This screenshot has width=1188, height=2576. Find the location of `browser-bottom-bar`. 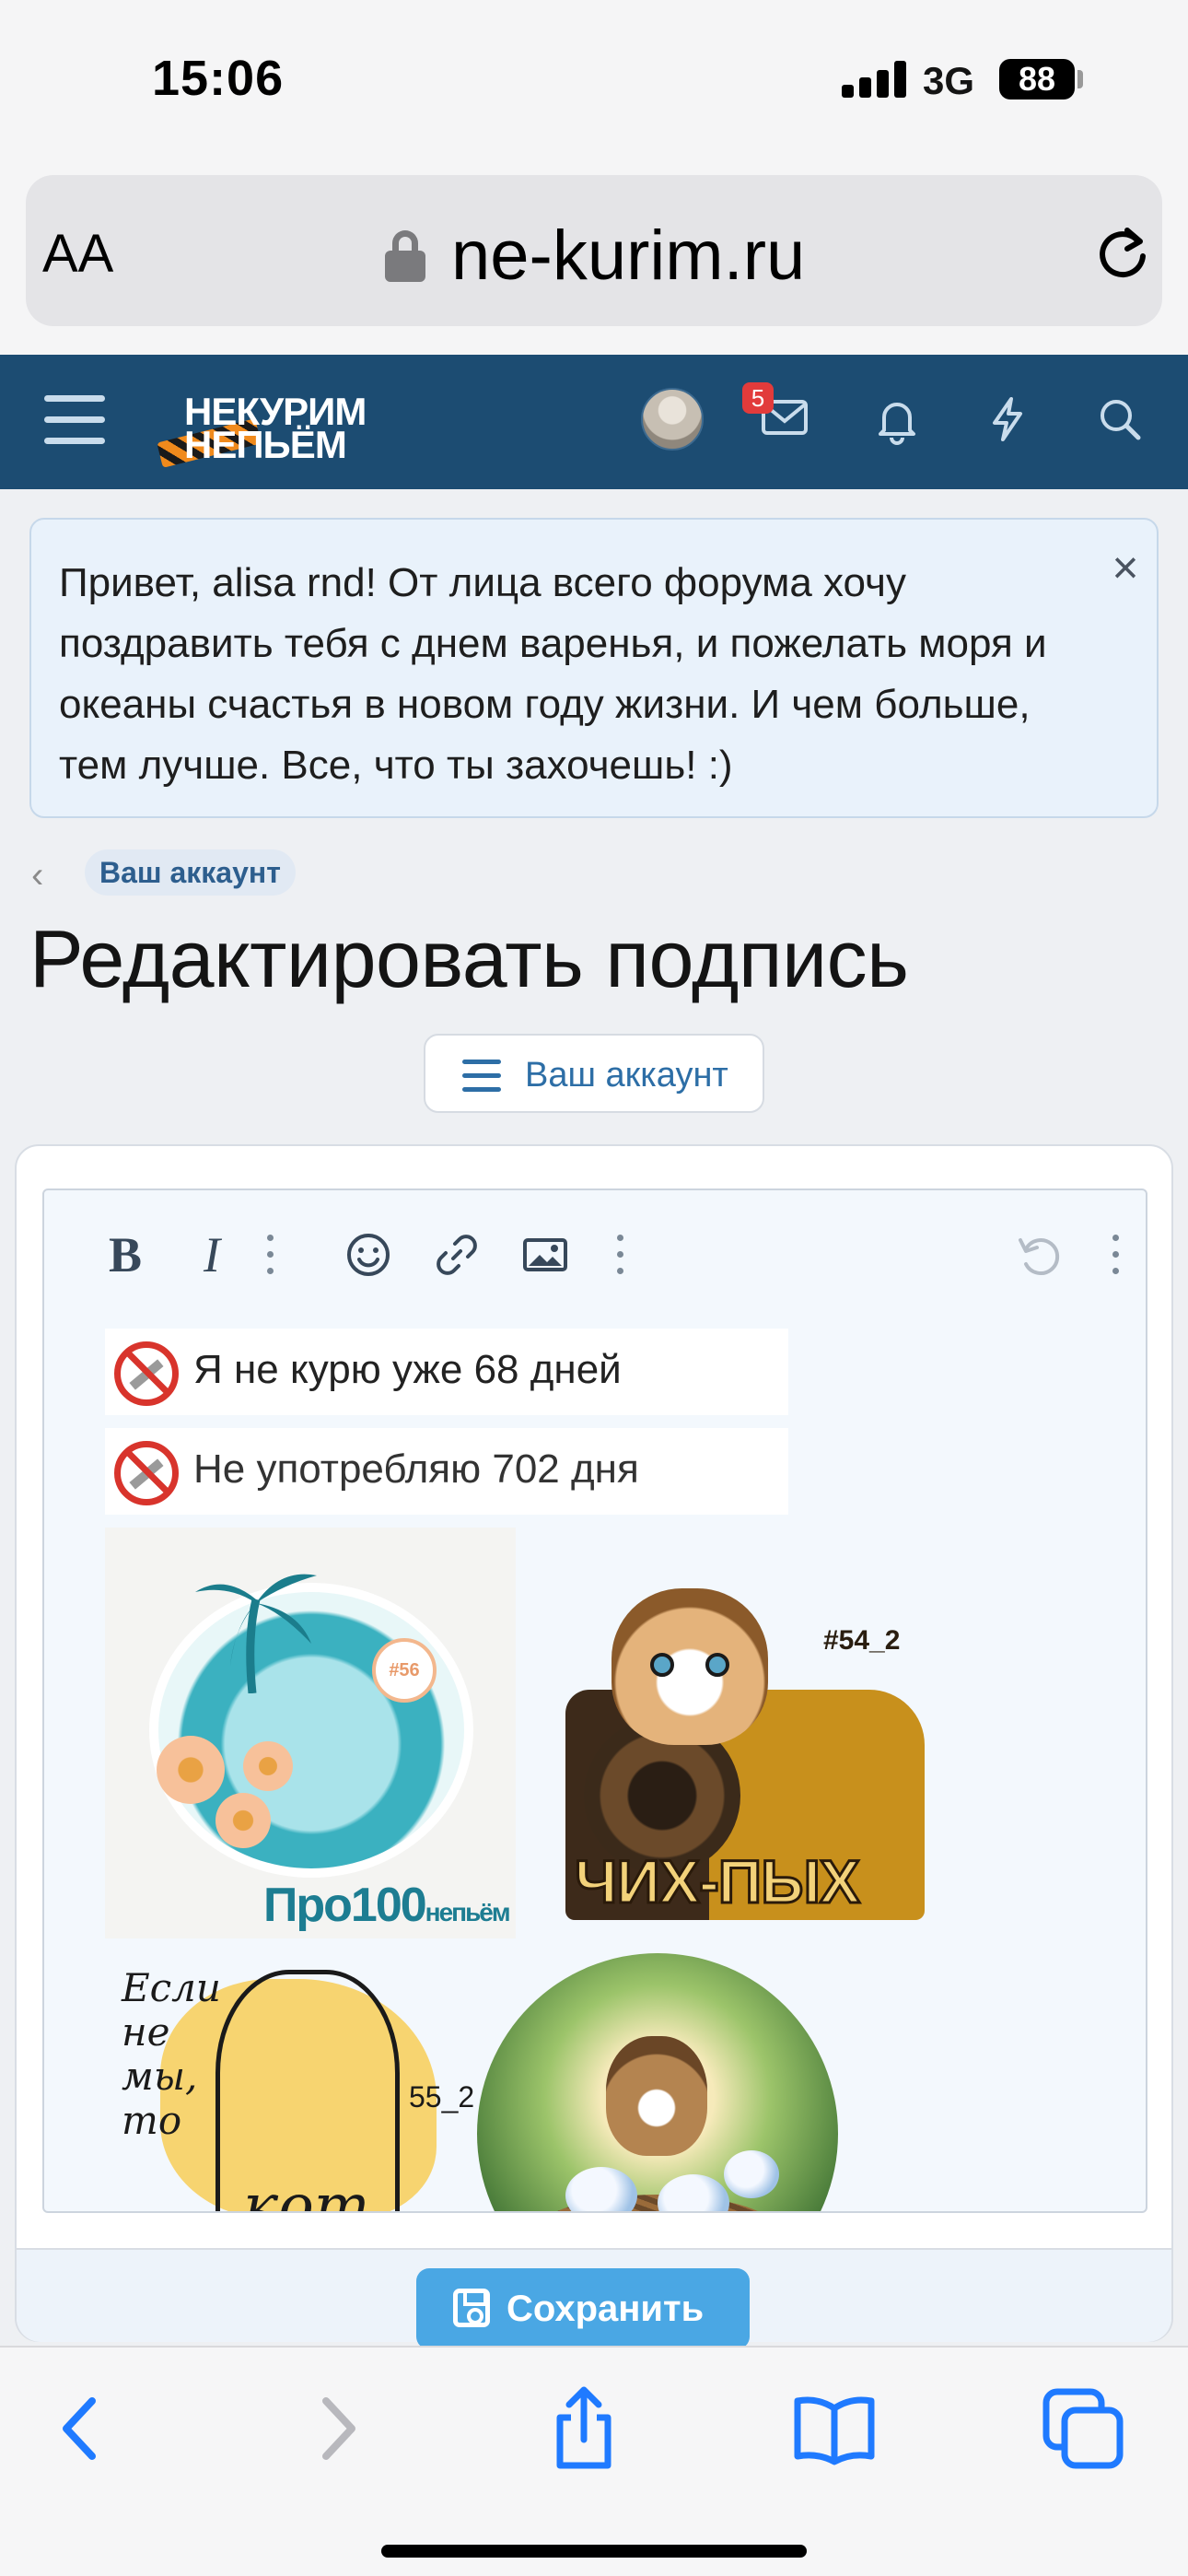

browser-bottom-bar is located at coordinates (594, 2461).